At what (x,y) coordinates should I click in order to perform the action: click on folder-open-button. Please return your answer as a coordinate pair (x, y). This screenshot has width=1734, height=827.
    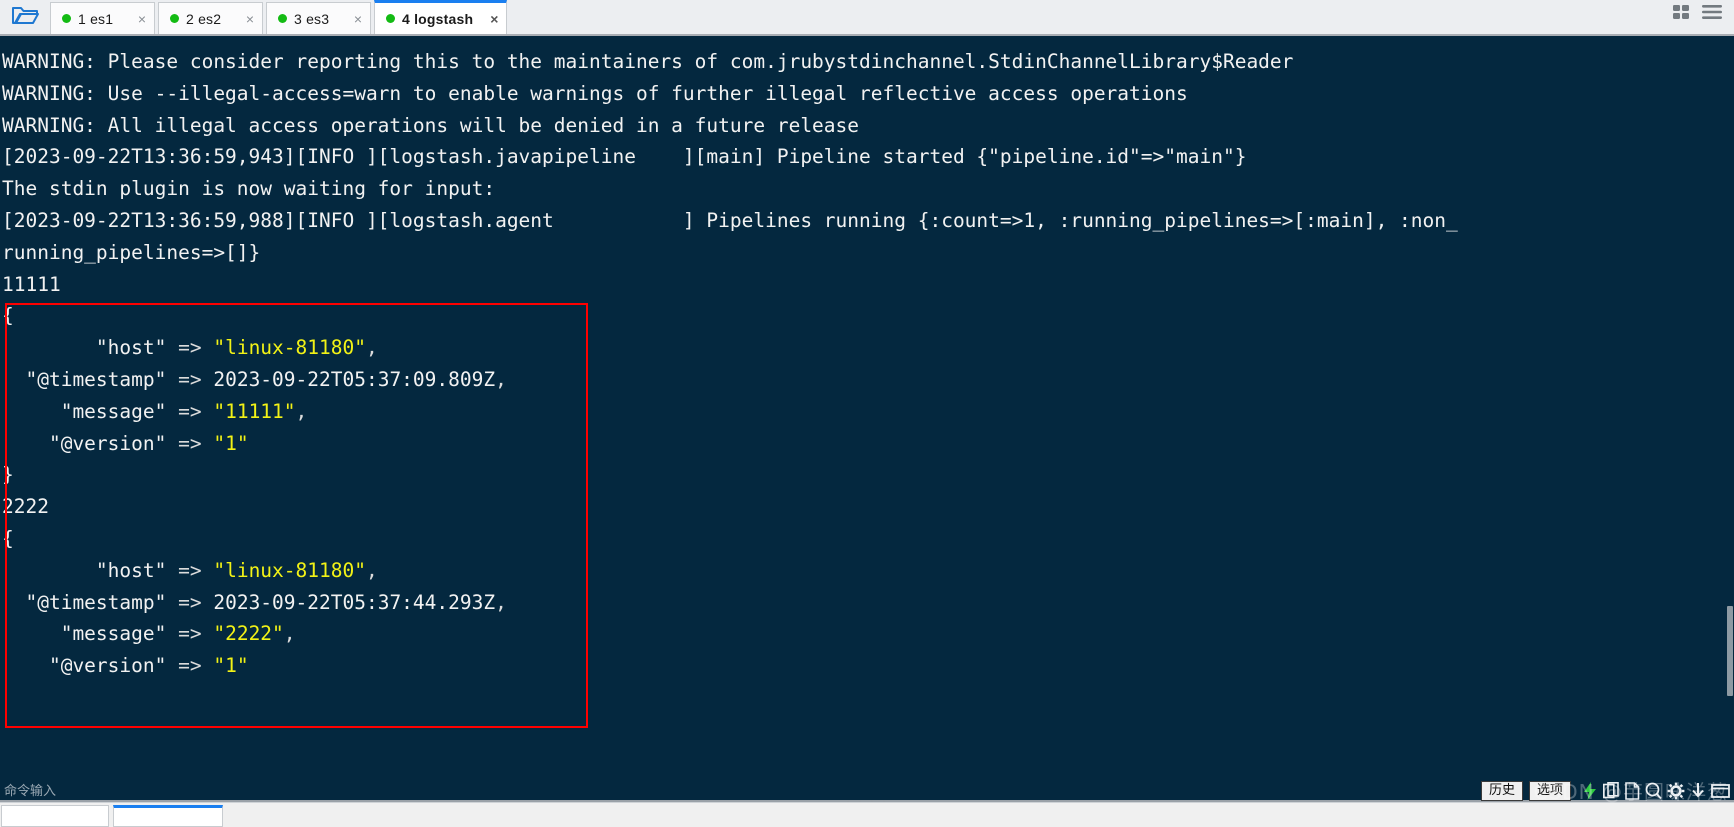
    Looking at the image, I should click on (25, 17).